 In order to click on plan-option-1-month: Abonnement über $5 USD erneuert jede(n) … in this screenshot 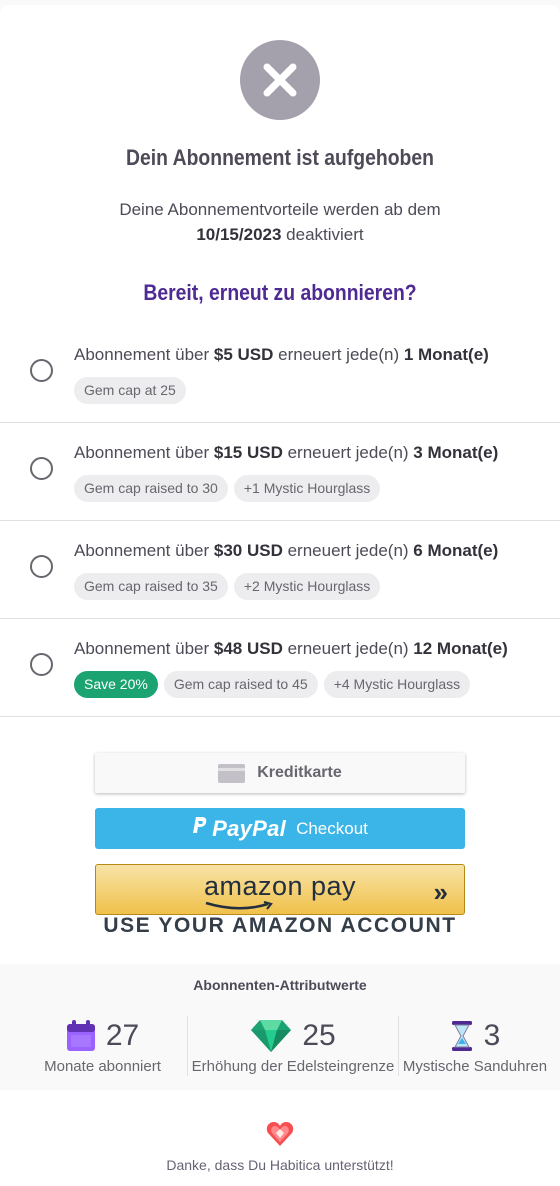, I will do `click(280, 374)`.